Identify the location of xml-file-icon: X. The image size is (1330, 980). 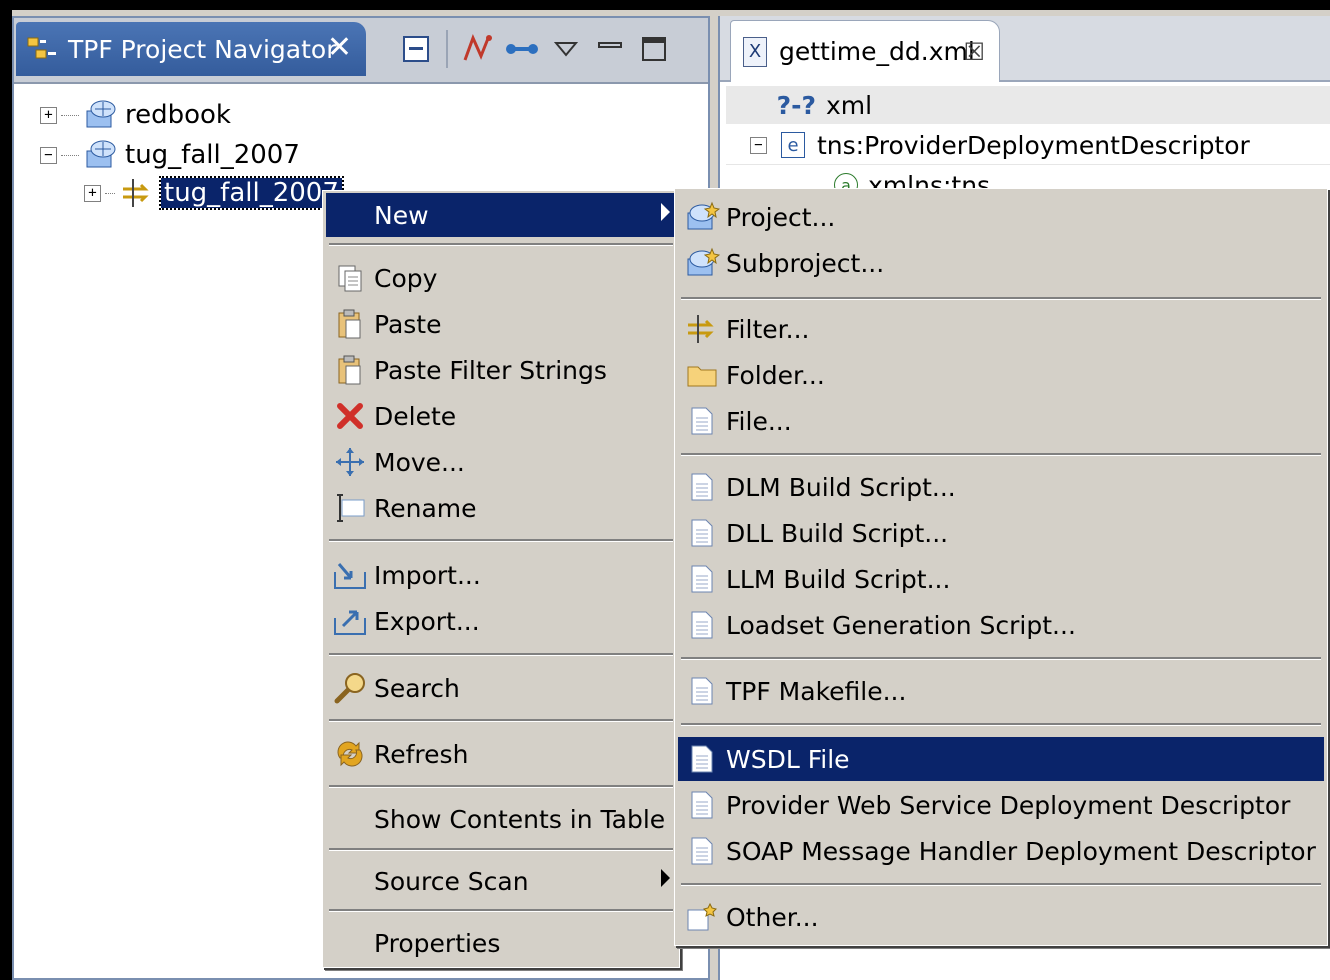
(755, 51).